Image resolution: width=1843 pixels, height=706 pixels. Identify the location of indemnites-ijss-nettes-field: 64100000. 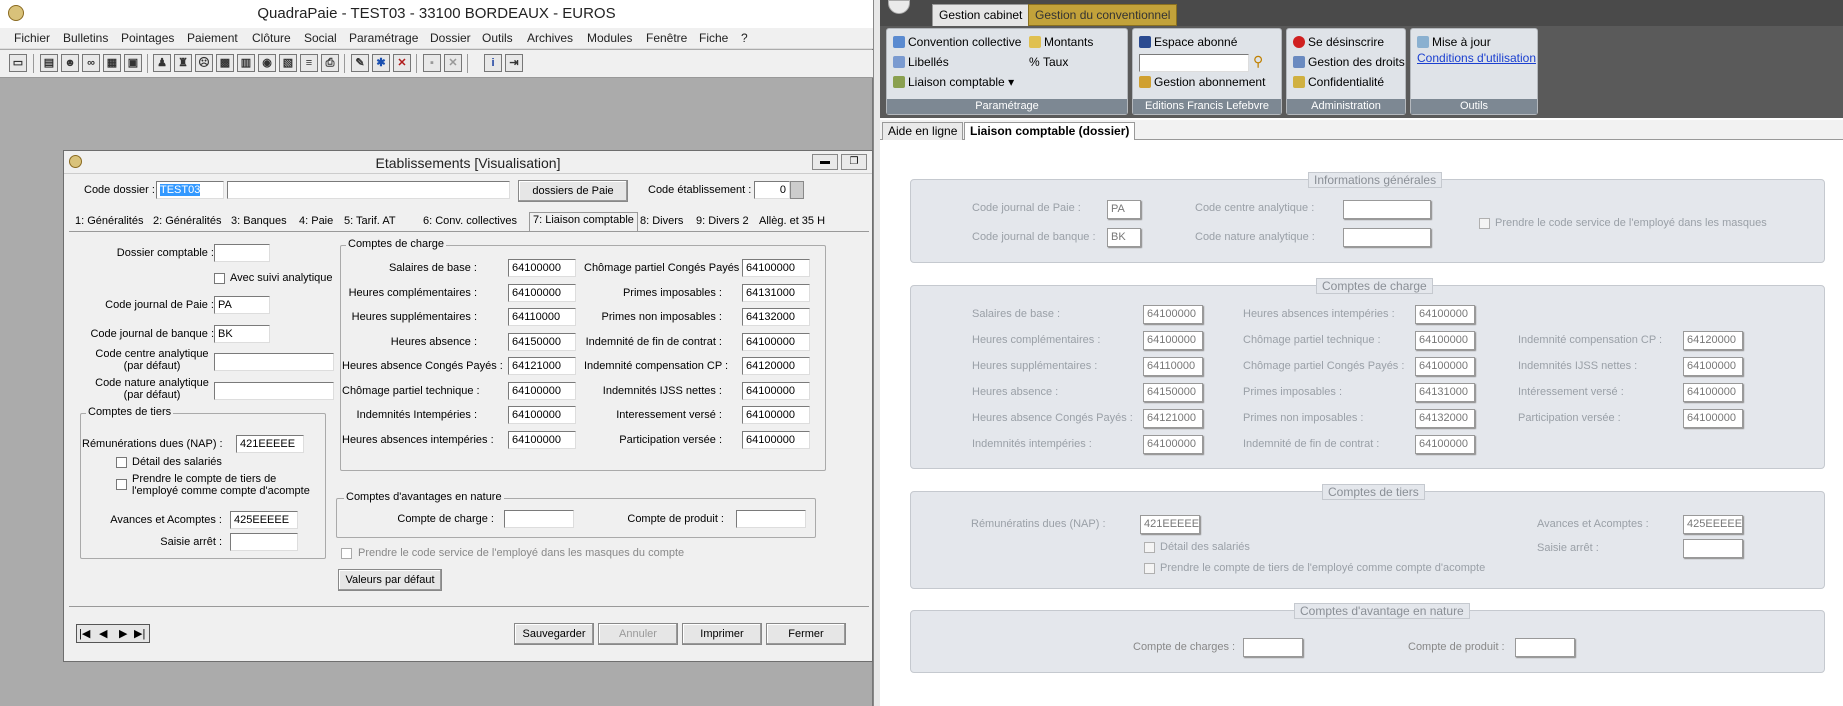
(1713, 366).